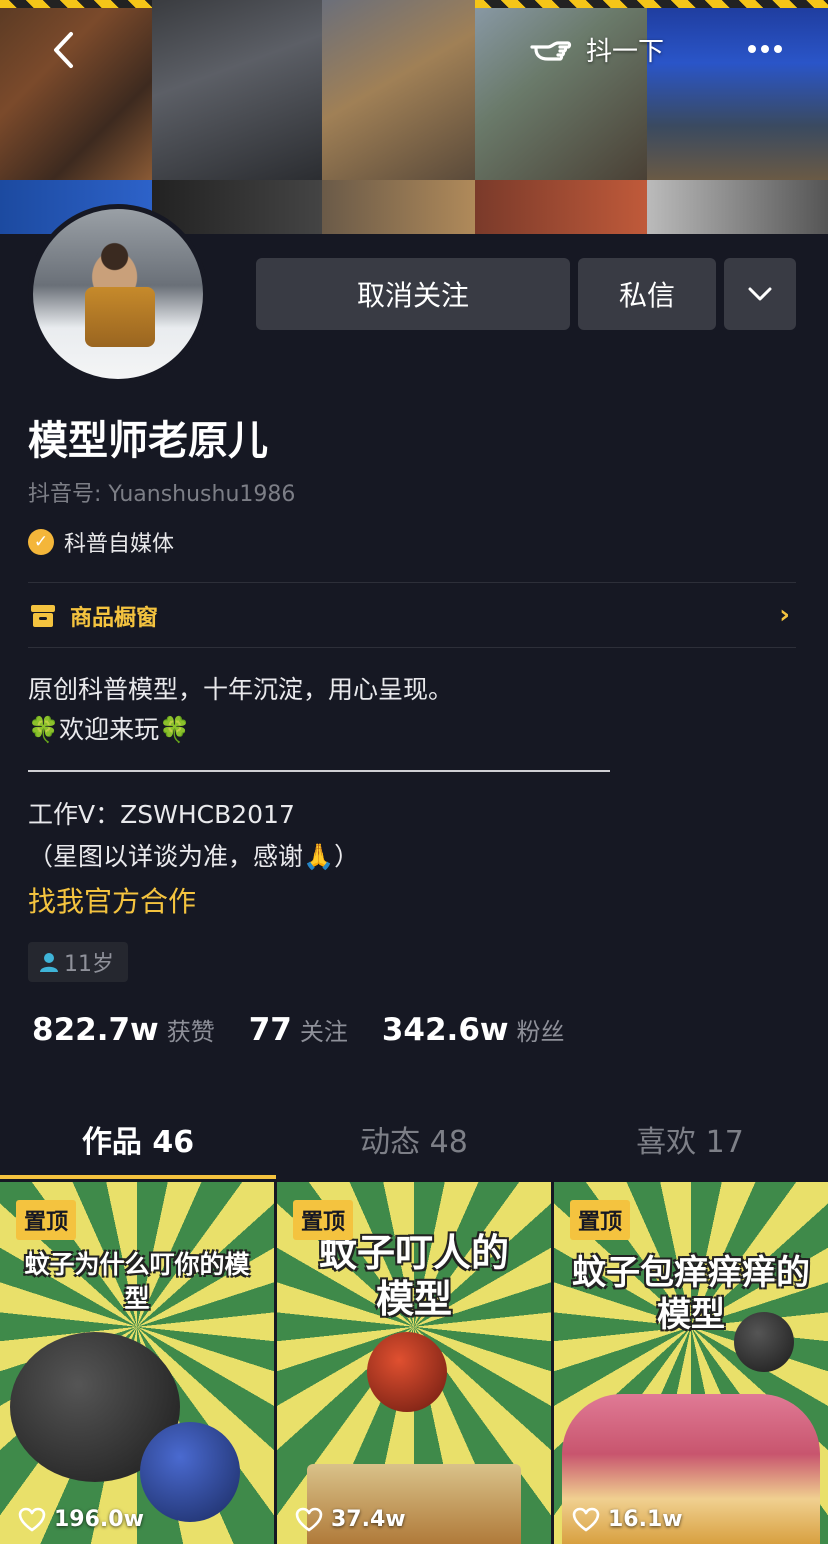  Describe the element at coordinates (691, 1363) in the screenshot. I see `video-thumbnail: 蚊子包痒痒痒的模型 置顶 16.1w` at that location.